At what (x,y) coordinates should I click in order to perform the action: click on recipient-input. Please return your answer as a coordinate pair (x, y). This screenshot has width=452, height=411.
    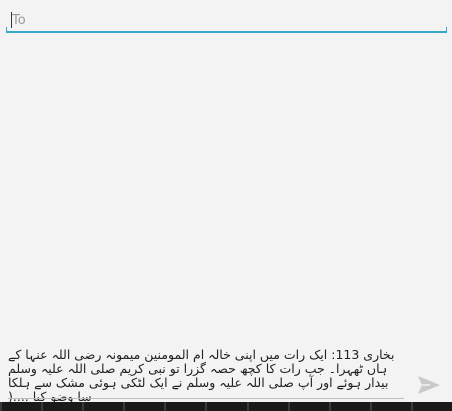
    Looking at the image, I should click on (226, 20).